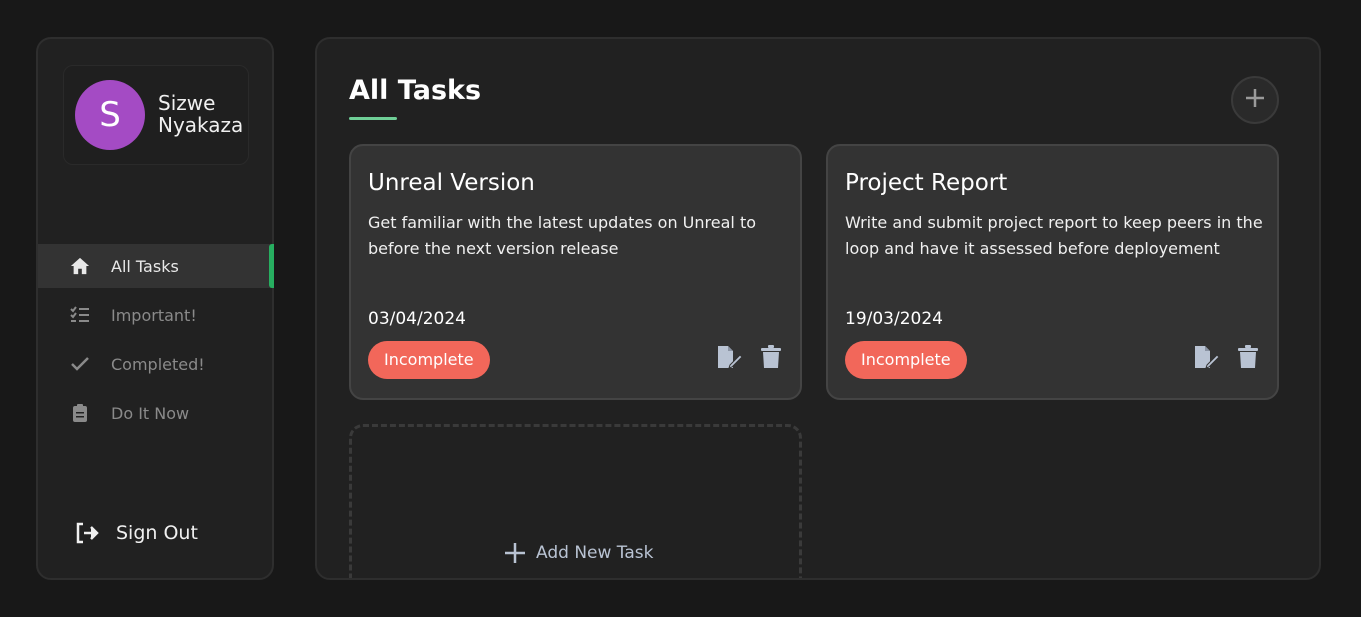 The height and width of the screenshot is (617, 1361). I want to click on sidebar-item-do-it-now: Do It Now, so click(156, 413).